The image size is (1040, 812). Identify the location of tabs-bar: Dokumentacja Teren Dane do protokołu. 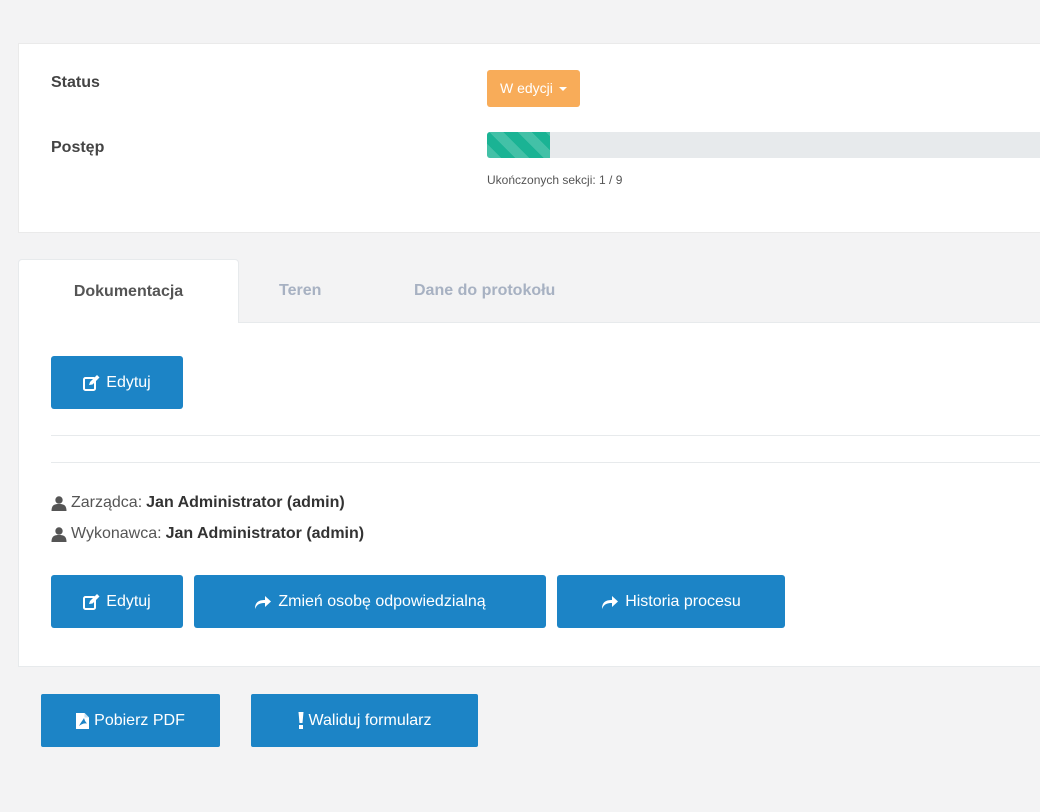
(529, 291).